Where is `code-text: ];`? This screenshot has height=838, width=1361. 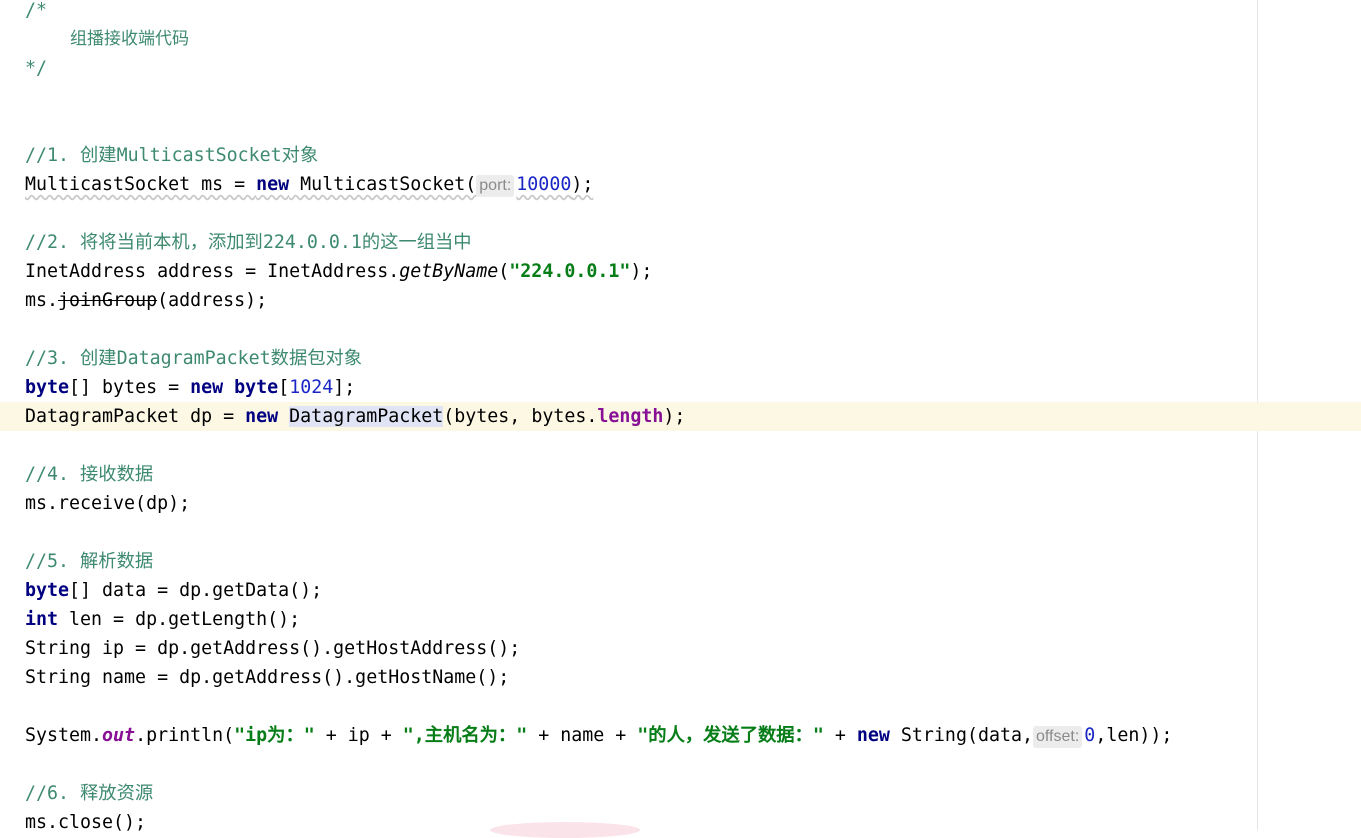 code-text: ]; is located at coordinates (344, 387).